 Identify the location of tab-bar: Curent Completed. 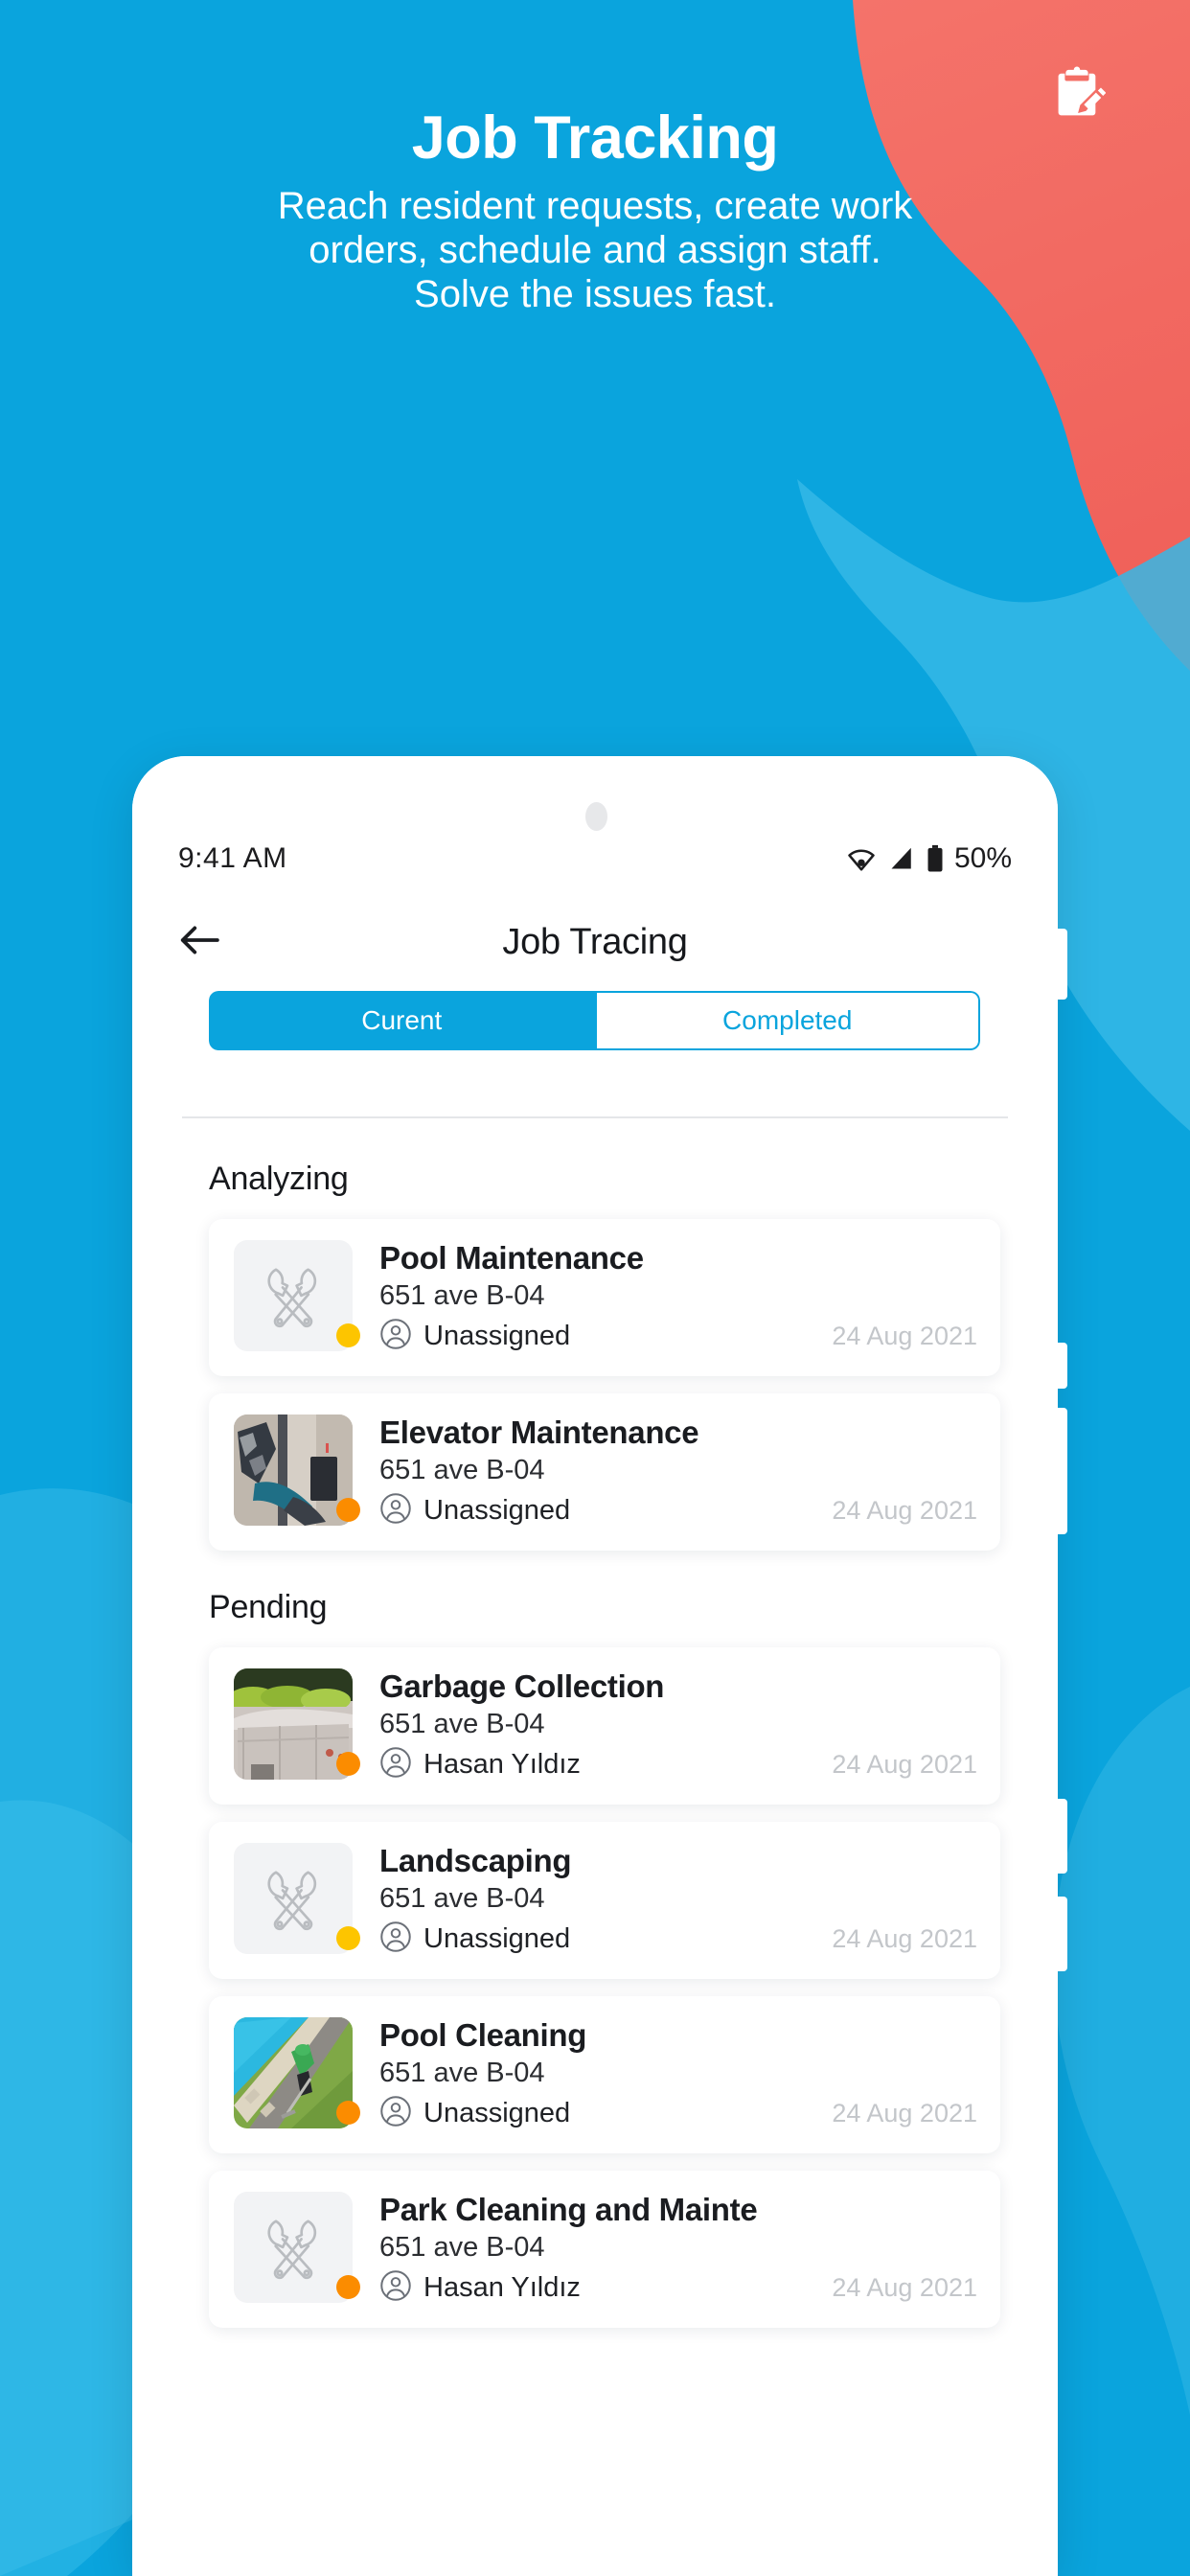
(594, 1020).